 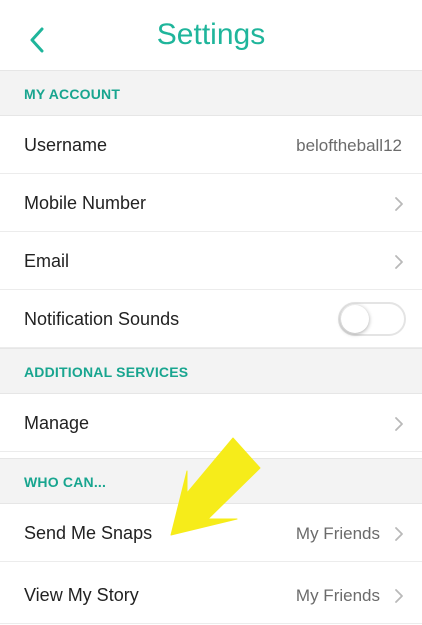 What do you see at coordinates (88, 533) in the screenshot?
I see `send-me-snaps-label: Send Me Snaps` at bounding box center [88, 533].